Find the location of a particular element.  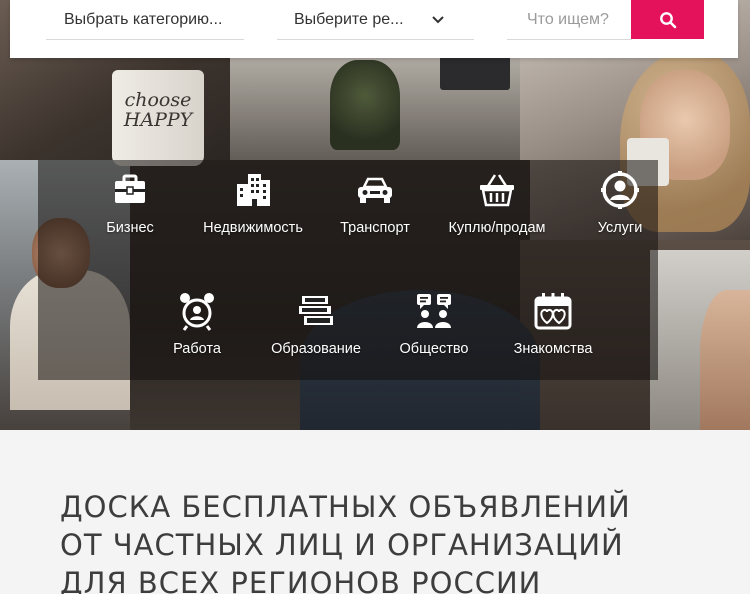

category-business: Бизнес is located at coordinates (130, 203).